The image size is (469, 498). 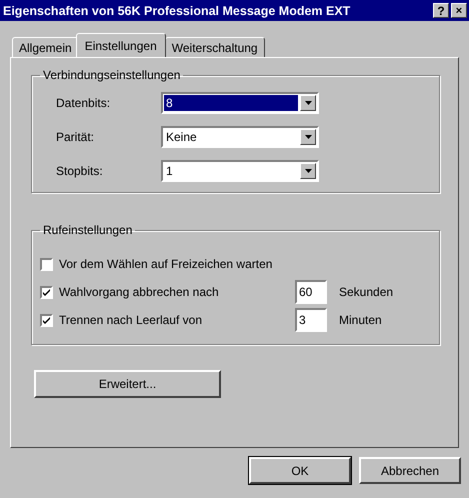 I want to click on checkbox-label: Vor dem Wählen auf Freizeichen warten, so click(x=166, y=264).